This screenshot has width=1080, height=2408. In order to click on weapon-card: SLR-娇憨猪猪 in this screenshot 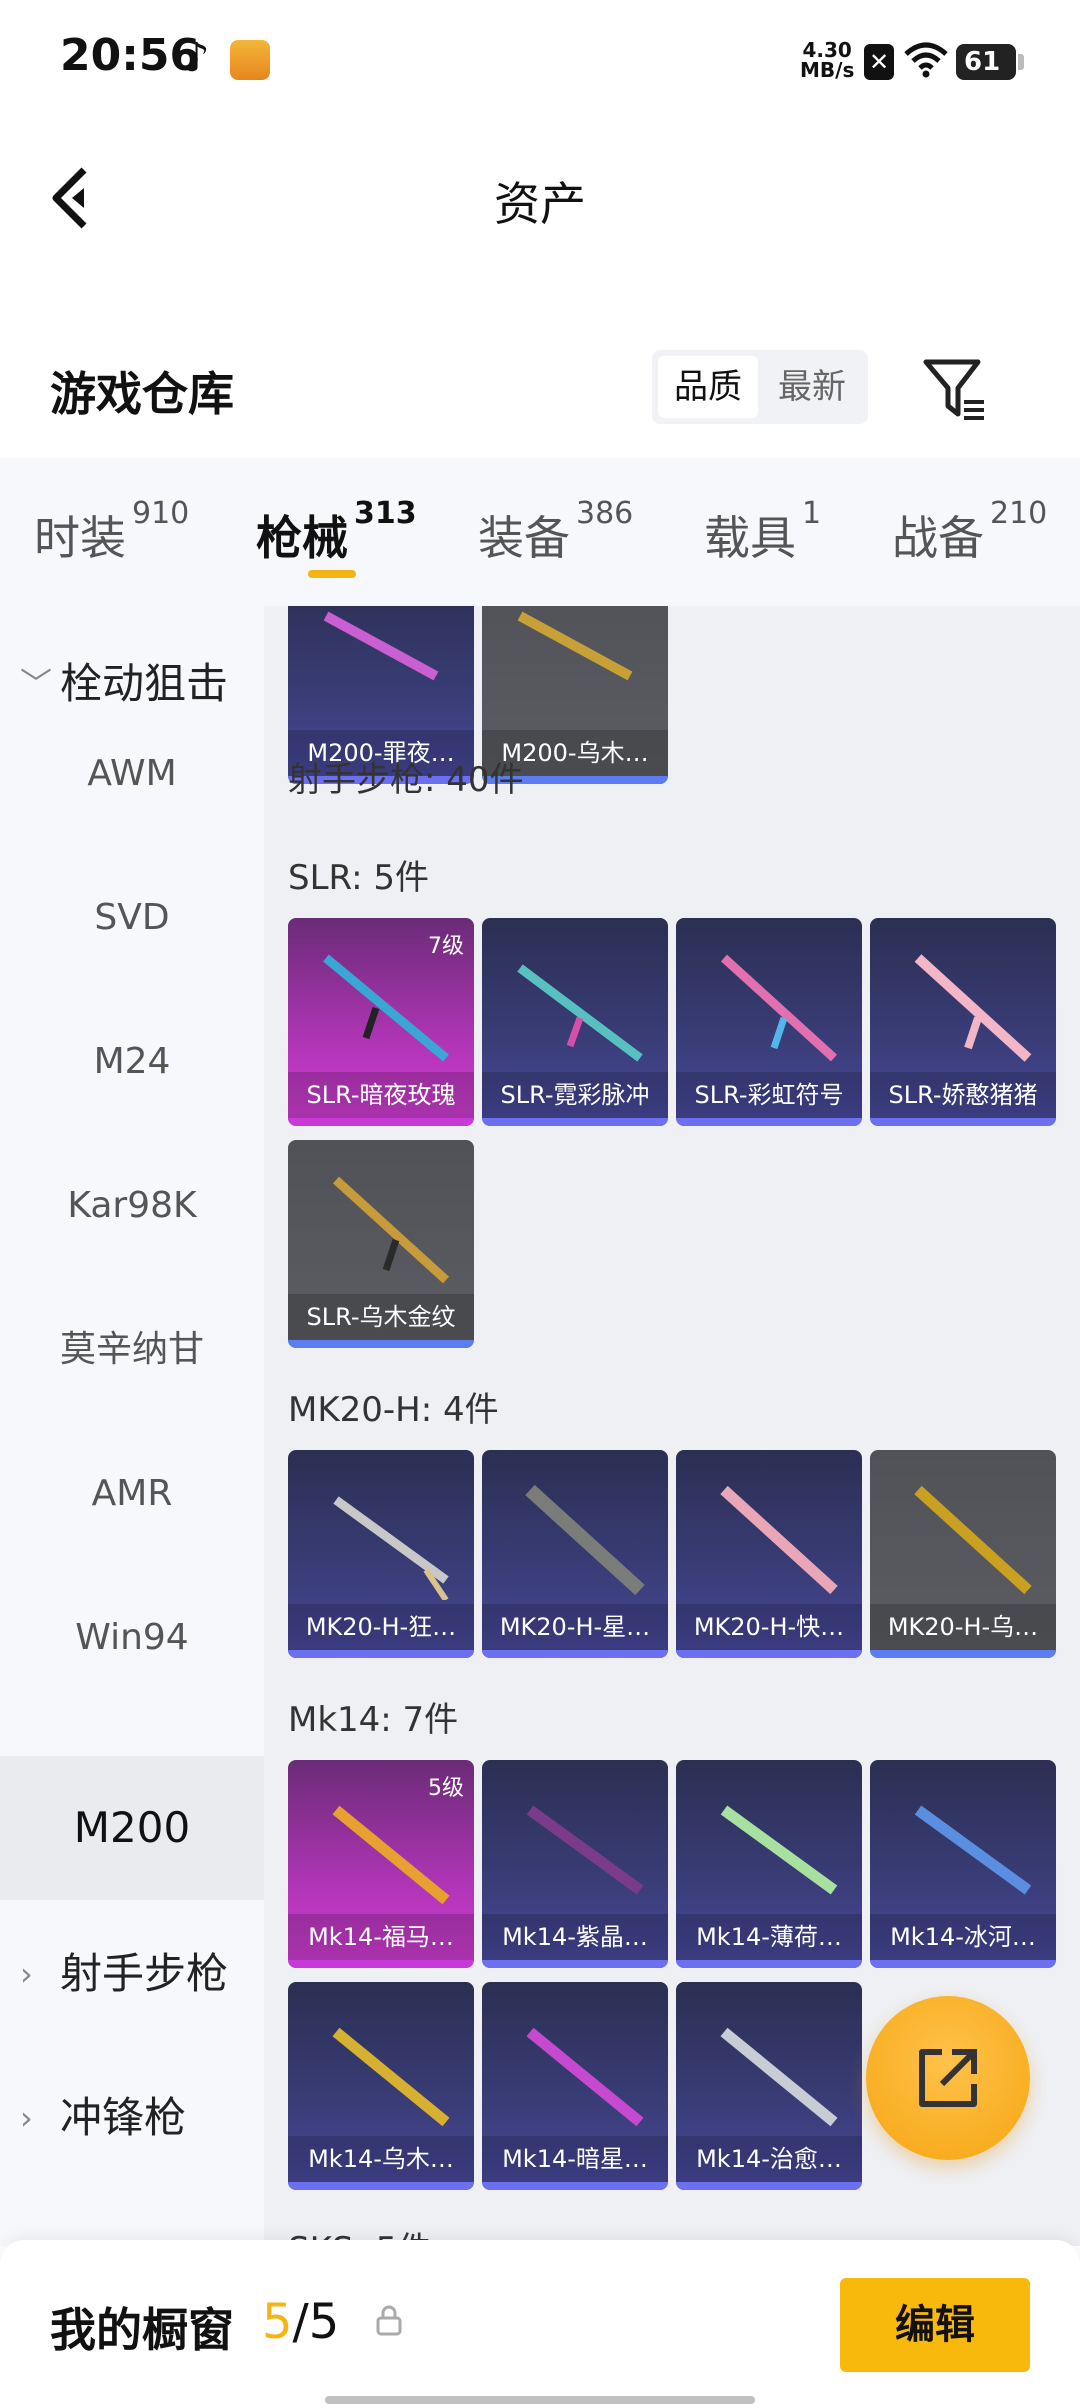, I will do `click(963, 1022)`.